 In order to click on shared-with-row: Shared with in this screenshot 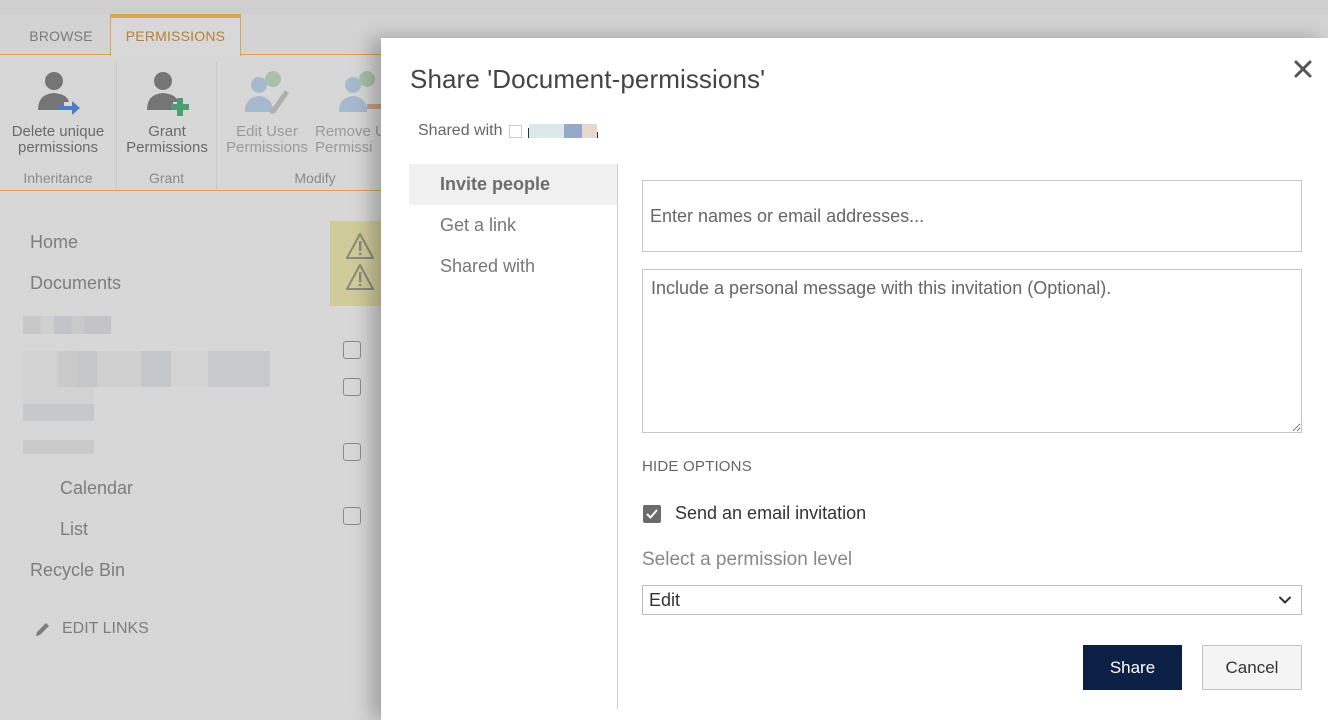, I will do `click(508, 131)`.